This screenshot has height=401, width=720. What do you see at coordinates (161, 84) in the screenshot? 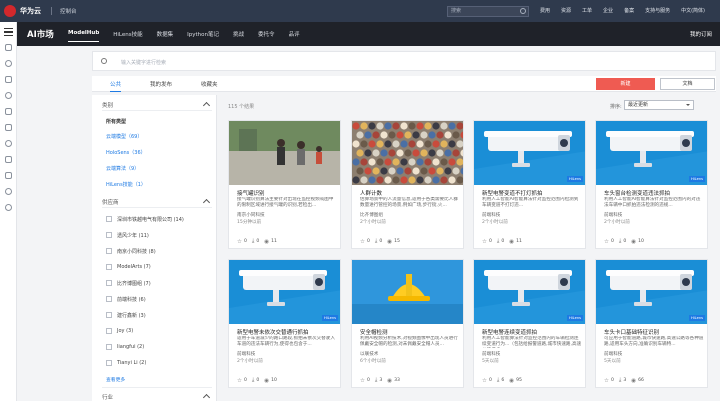
I see `tab-my-published: 我的发布` at bounding box center [161, 84].